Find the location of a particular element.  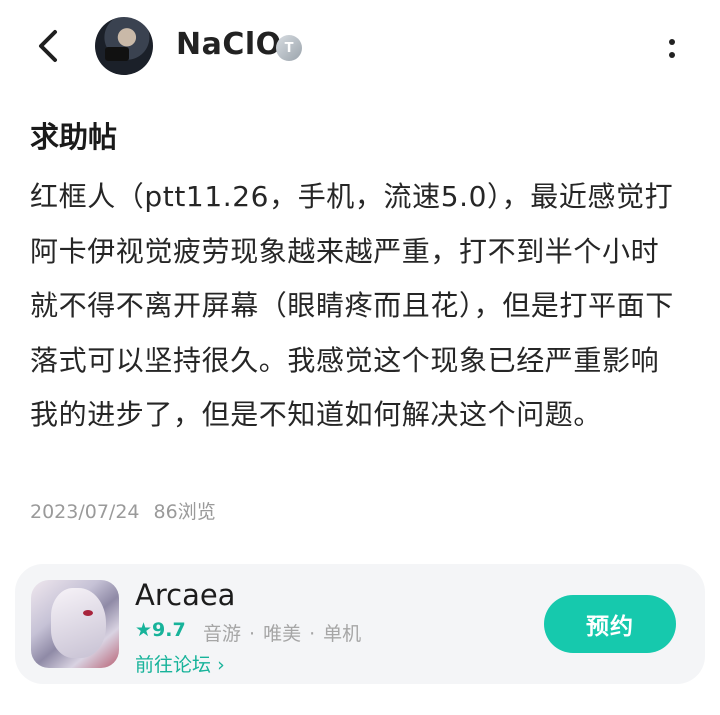

app-rating: ★9.7 is located at coordinates (160, 630).